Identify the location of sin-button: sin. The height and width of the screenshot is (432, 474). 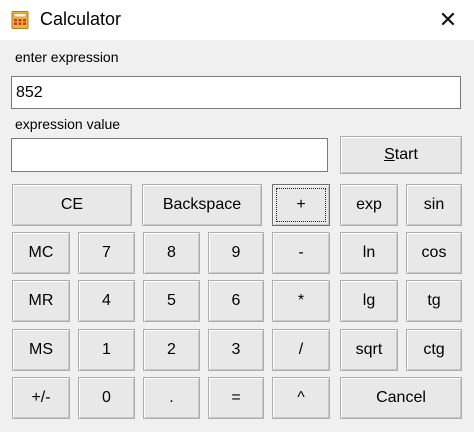
(434, 205).